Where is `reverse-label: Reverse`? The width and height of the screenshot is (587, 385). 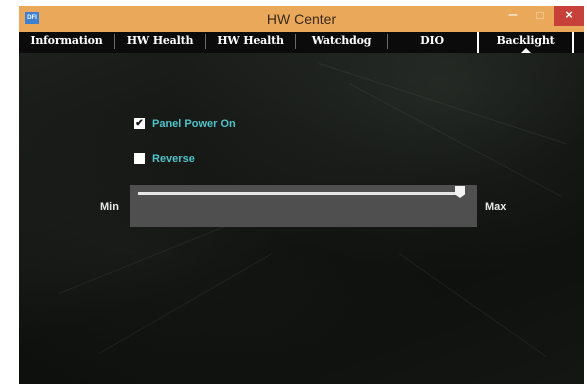 reverse-label: Reverse is located at coordinates (173, 159).